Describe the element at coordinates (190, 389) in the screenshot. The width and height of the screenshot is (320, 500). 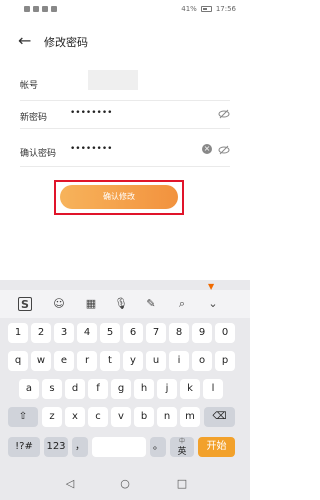
I see `key-k: k` at that location.